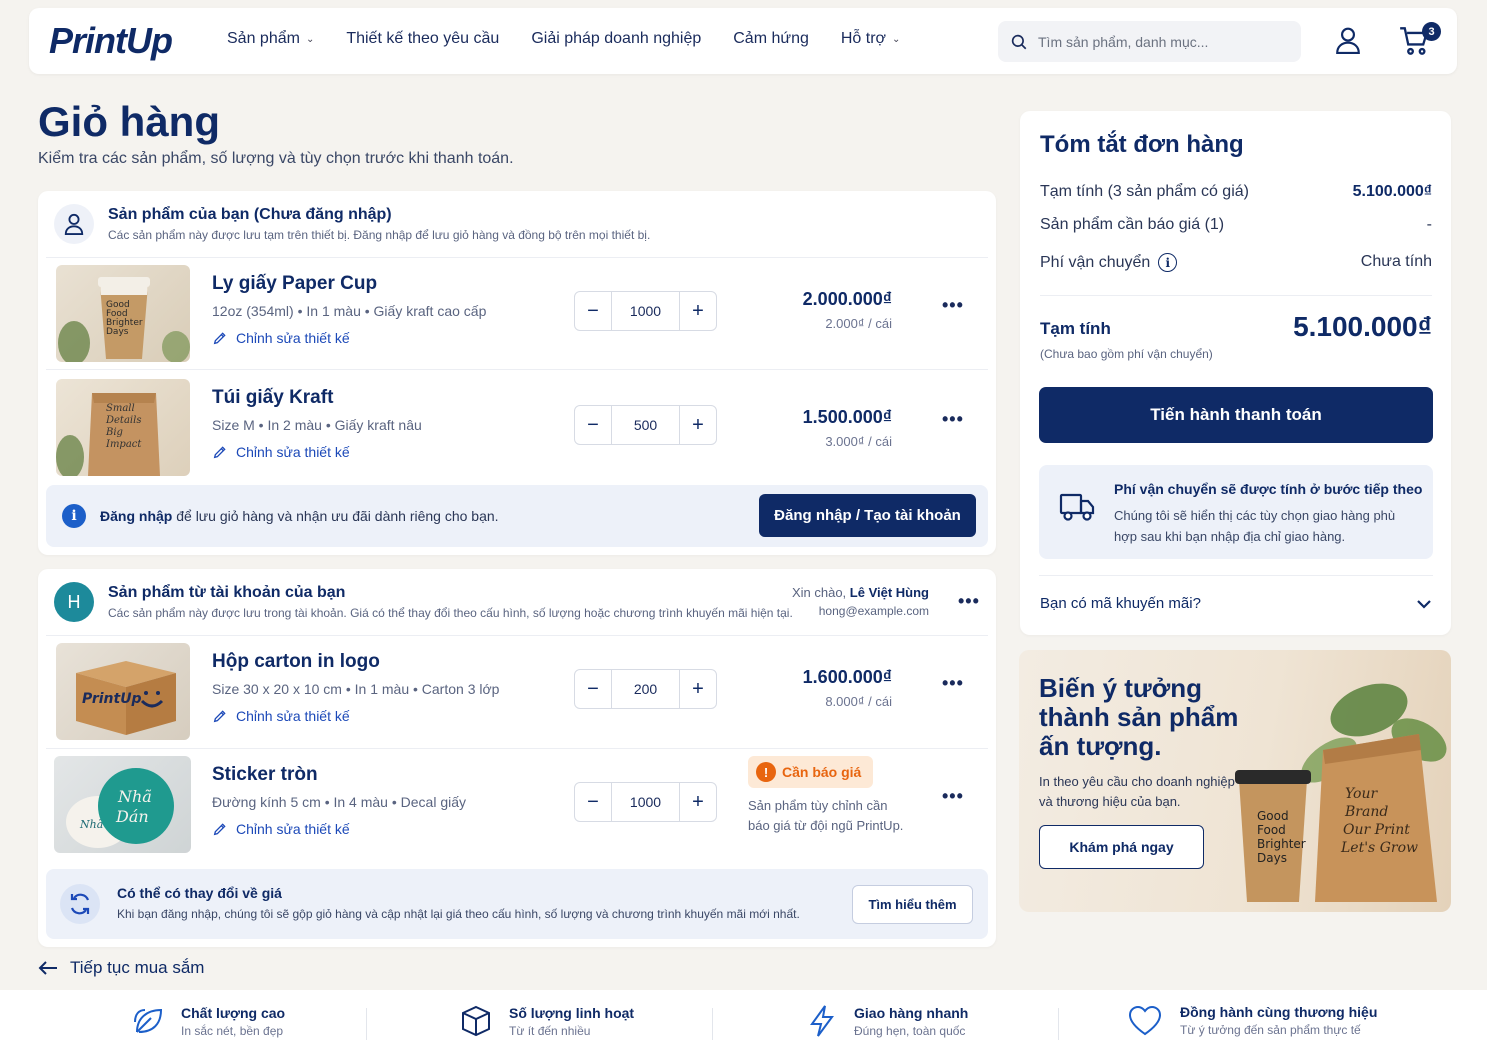 The width and height of the screenshot is (1487, 1058). Describe the element at coordinates (1270, 1030) in the screenshot. I see `feature-subtitle: Từ ý tưởng đến sản phẩm thực tế` at that location.